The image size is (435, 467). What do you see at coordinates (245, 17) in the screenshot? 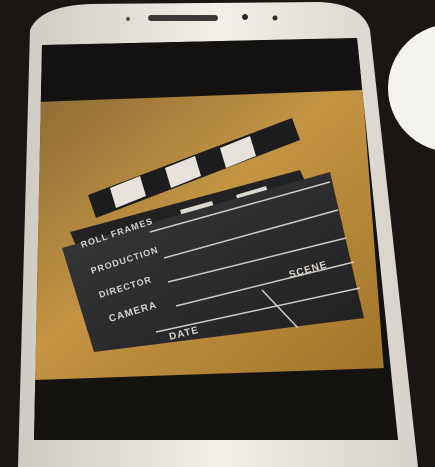
I see `front-camera-icon` at bounding box center [245, 17].